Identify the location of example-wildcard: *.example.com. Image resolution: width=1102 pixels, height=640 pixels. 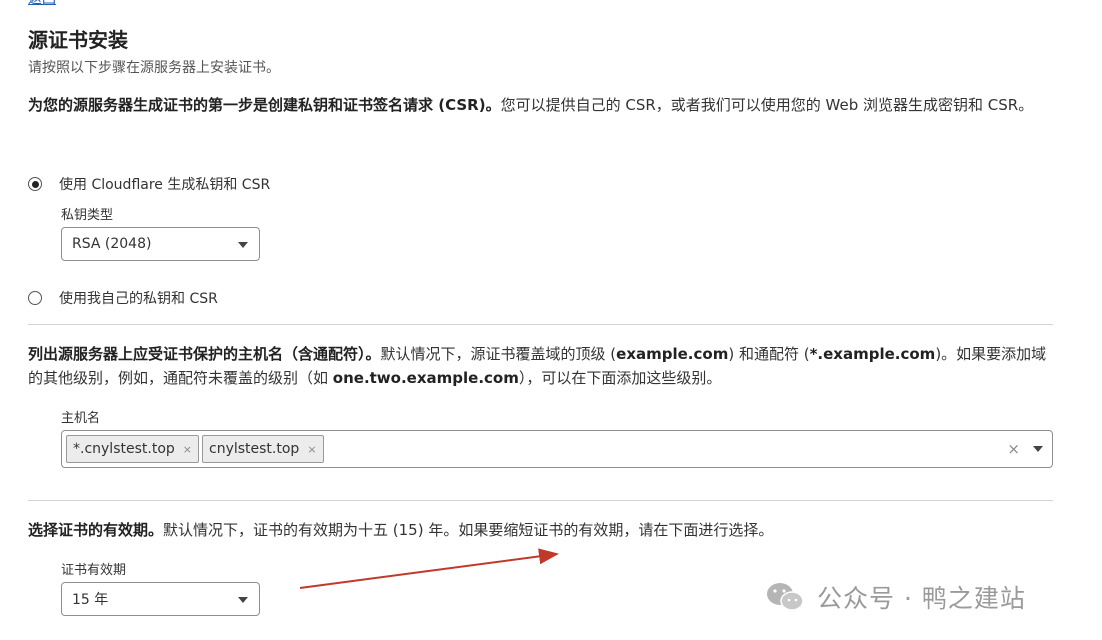
(872, 354).